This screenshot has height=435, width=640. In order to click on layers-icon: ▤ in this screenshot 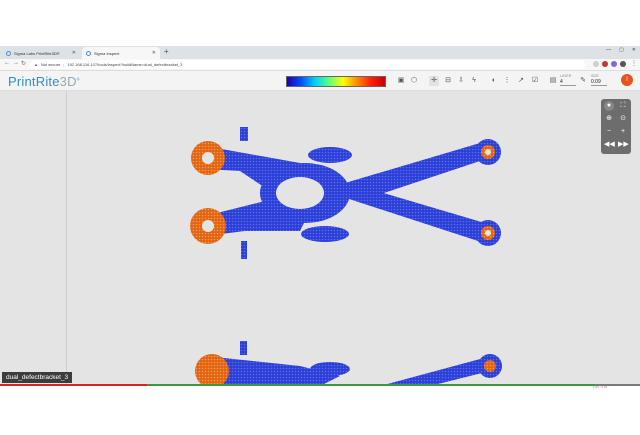, I will do `click(553, 81)`.